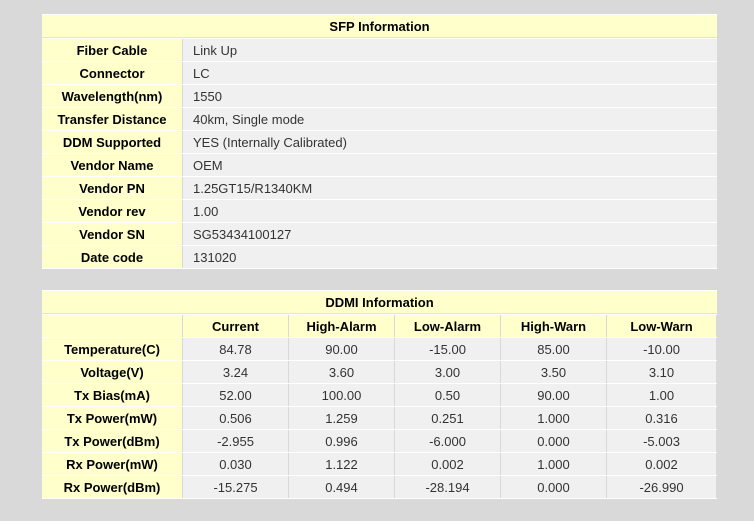  What do you see at coordinates (554, 349) in the screenshot?
I see `cell: 85.00` at bounding box center [554, 349].